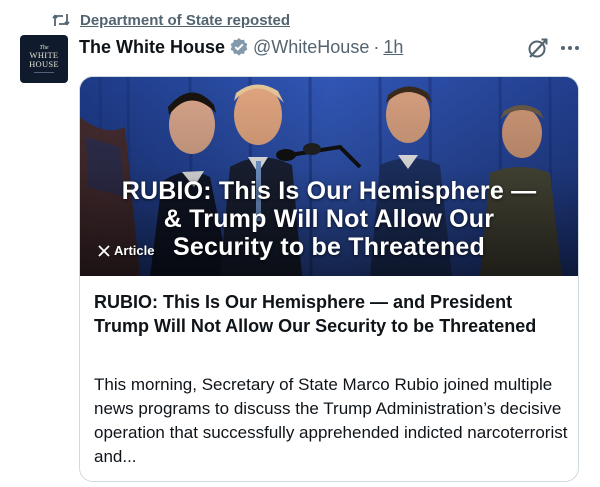  I want to click on repost-indicator: Department of State reposted, so click(171, 20).